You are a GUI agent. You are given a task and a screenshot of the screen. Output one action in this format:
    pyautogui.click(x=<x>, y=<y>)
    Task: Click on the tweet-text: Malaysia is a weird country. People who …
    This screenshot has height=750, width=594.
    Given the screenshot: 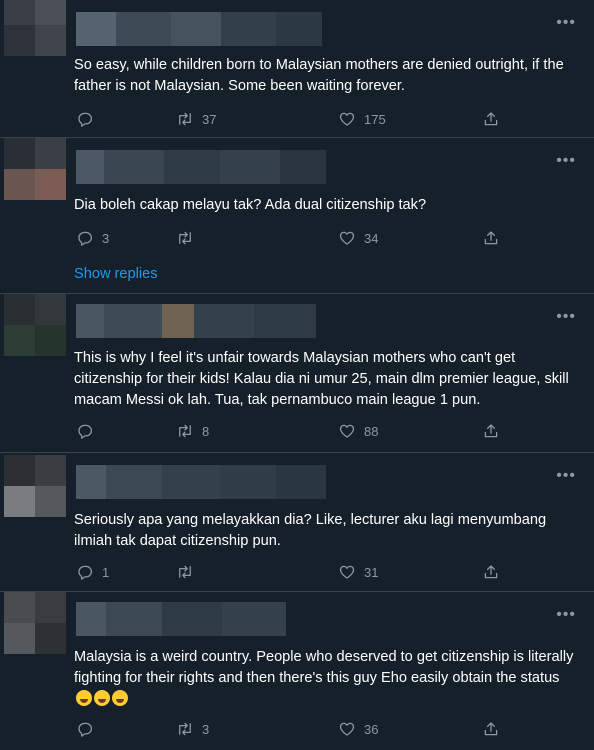 What is the action you would take?
    pyautogui.click(x=325, y=678)
    